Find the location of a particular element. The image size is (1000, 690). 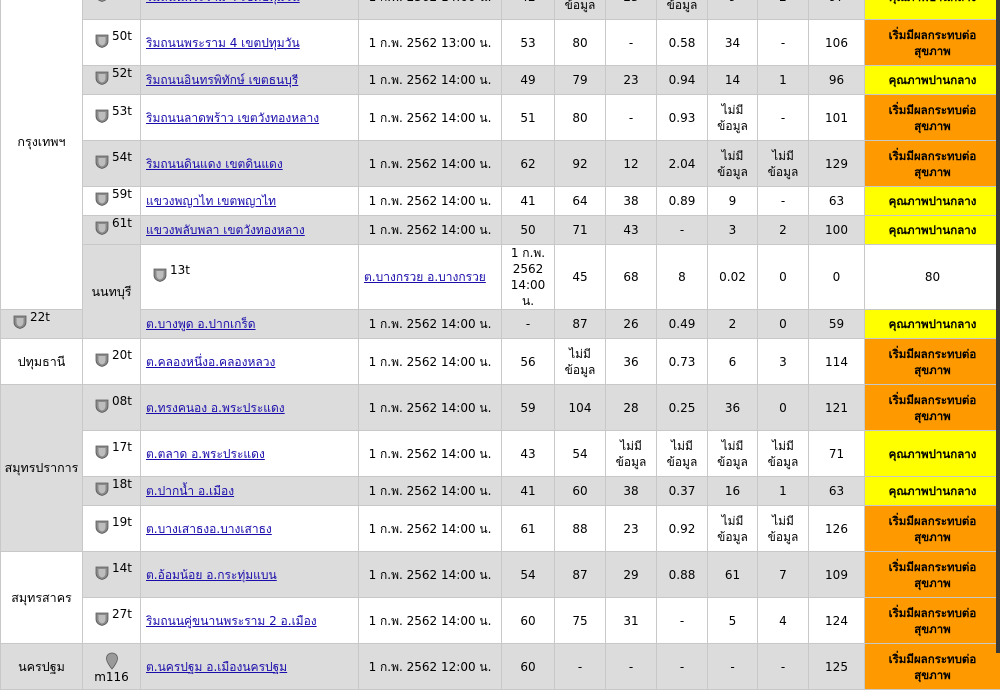

station-link: แขวงพญาไท เขตพญาไท is located at coordinates (211, 201).